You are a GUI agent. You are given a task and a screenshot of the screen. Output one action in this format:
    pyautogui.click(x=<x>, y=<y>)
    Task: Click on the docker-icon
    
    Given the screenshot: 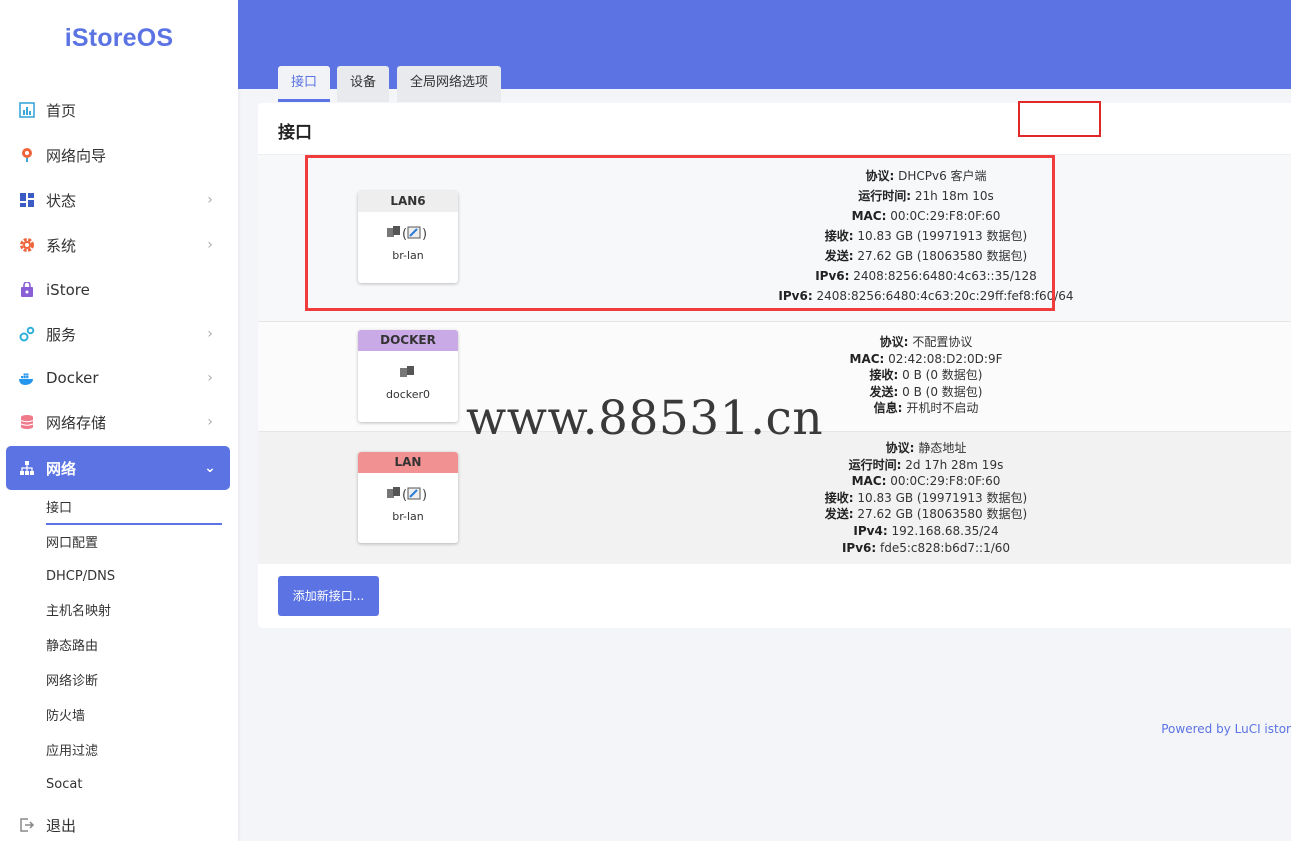 What is the action you would take?
    pyautogui.click(x=27, y=378)
    